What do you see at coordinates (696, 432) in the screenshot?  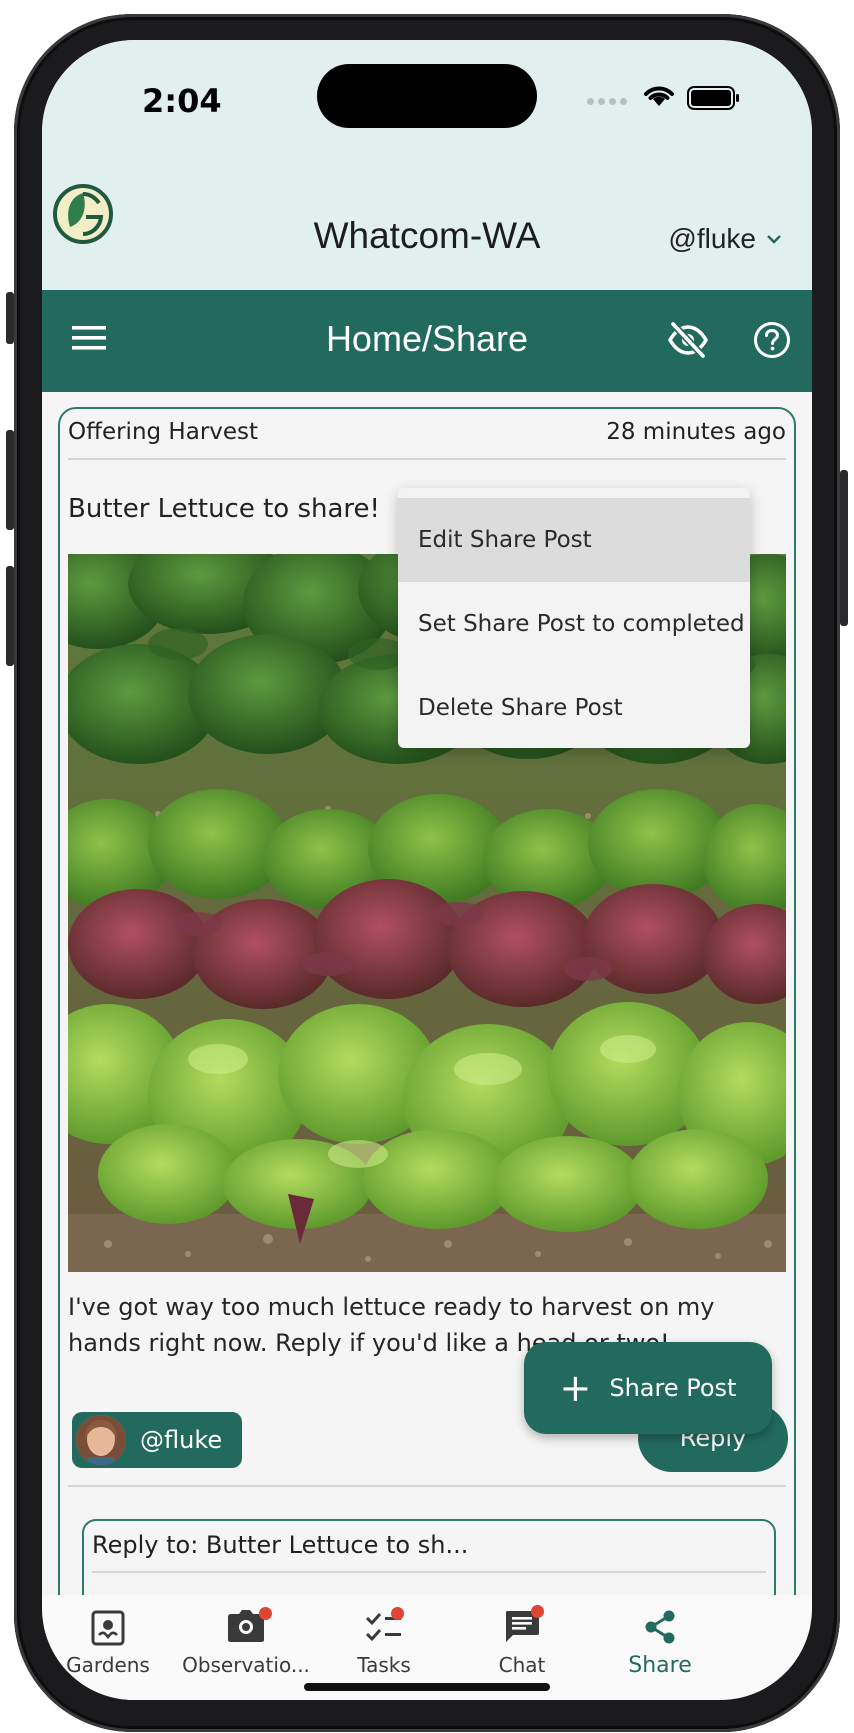 I see `post-time: 28 minutes ago` at bounding box center [696, 432].